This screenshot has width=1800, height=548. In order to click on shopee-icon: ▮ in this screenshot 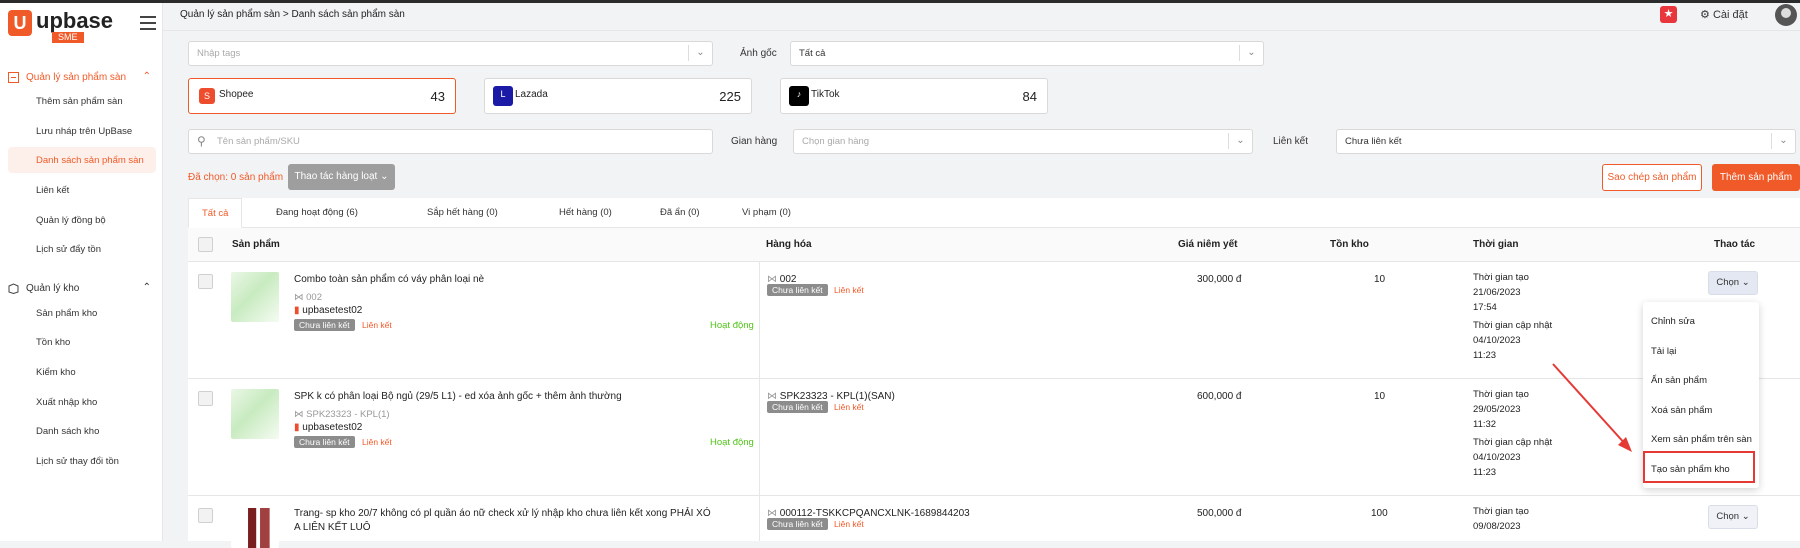, I will do `click(297, 427)`.